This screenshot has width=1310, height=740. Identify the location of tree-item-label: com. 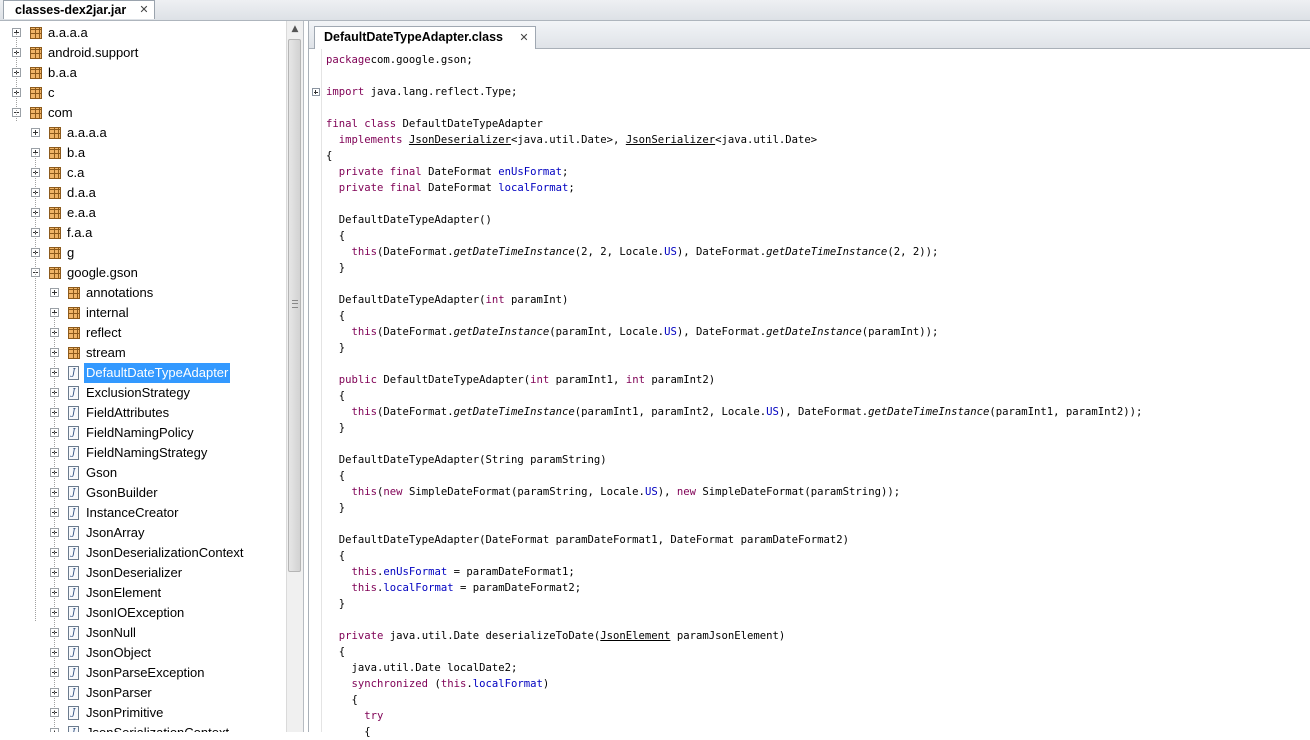
(60, 112).